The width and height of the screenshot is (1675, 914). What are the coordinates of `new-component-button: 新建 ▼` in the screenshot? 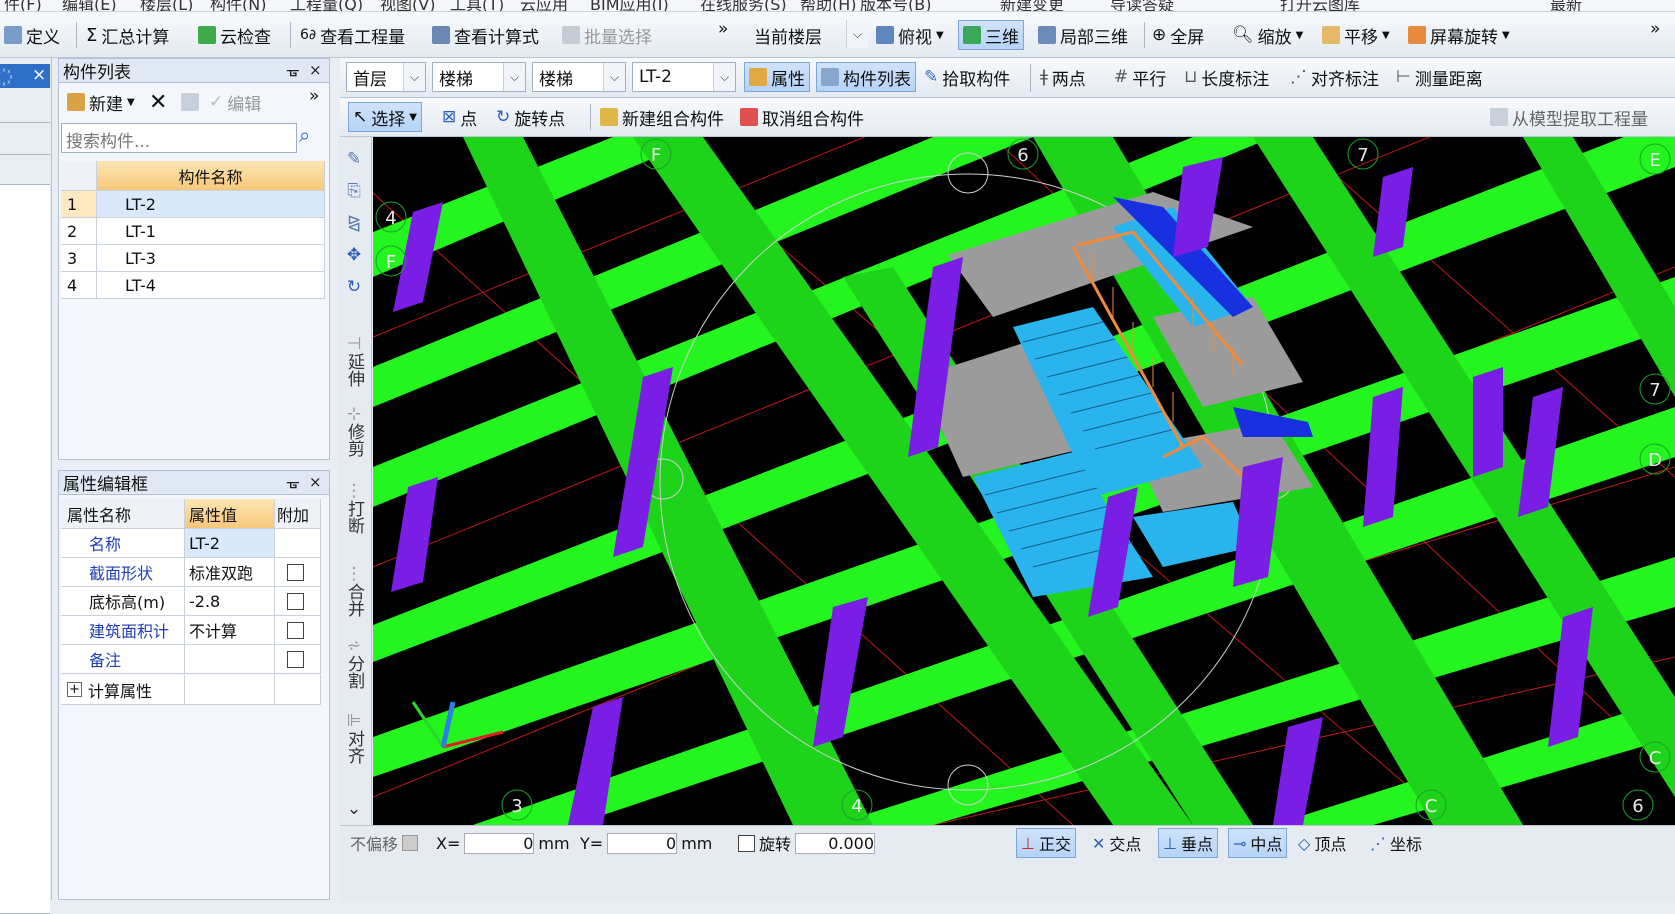 It's located at (101, 102).